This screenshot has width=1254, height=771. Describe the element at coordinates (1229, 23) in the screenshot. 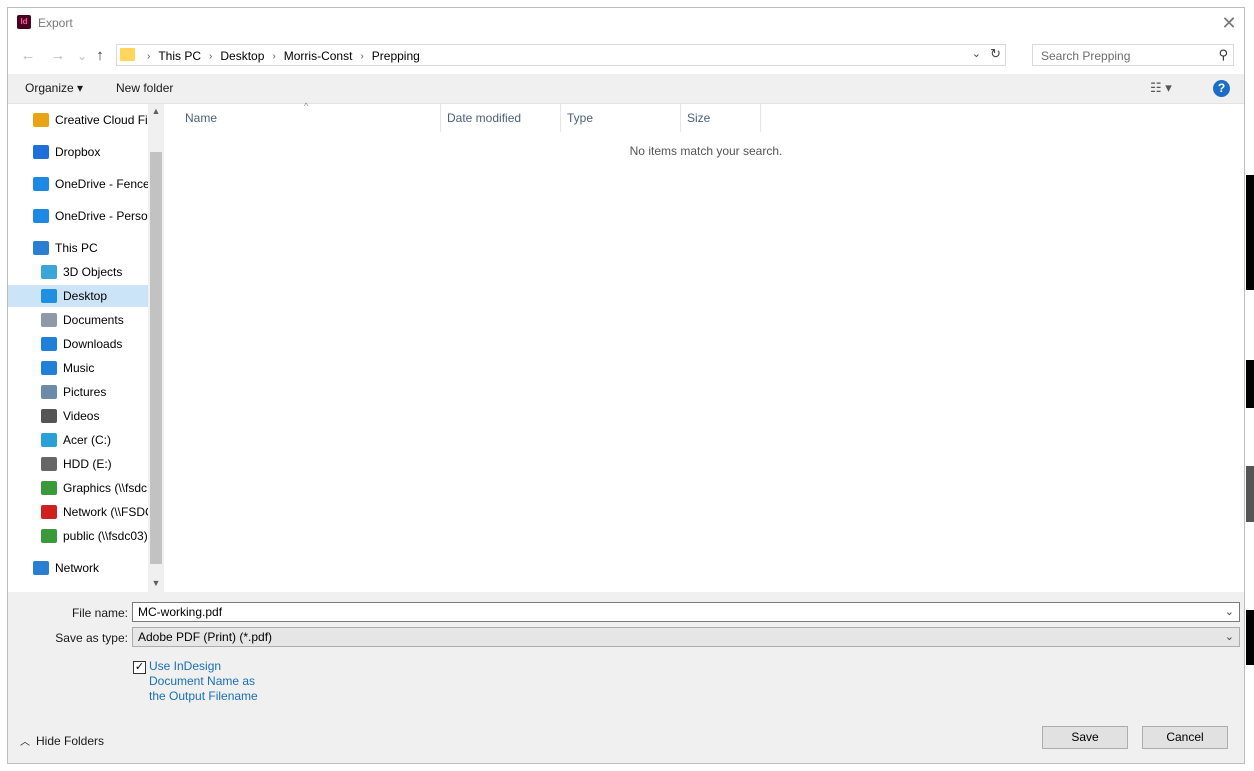

I see `close-icon: ✕` at that location.